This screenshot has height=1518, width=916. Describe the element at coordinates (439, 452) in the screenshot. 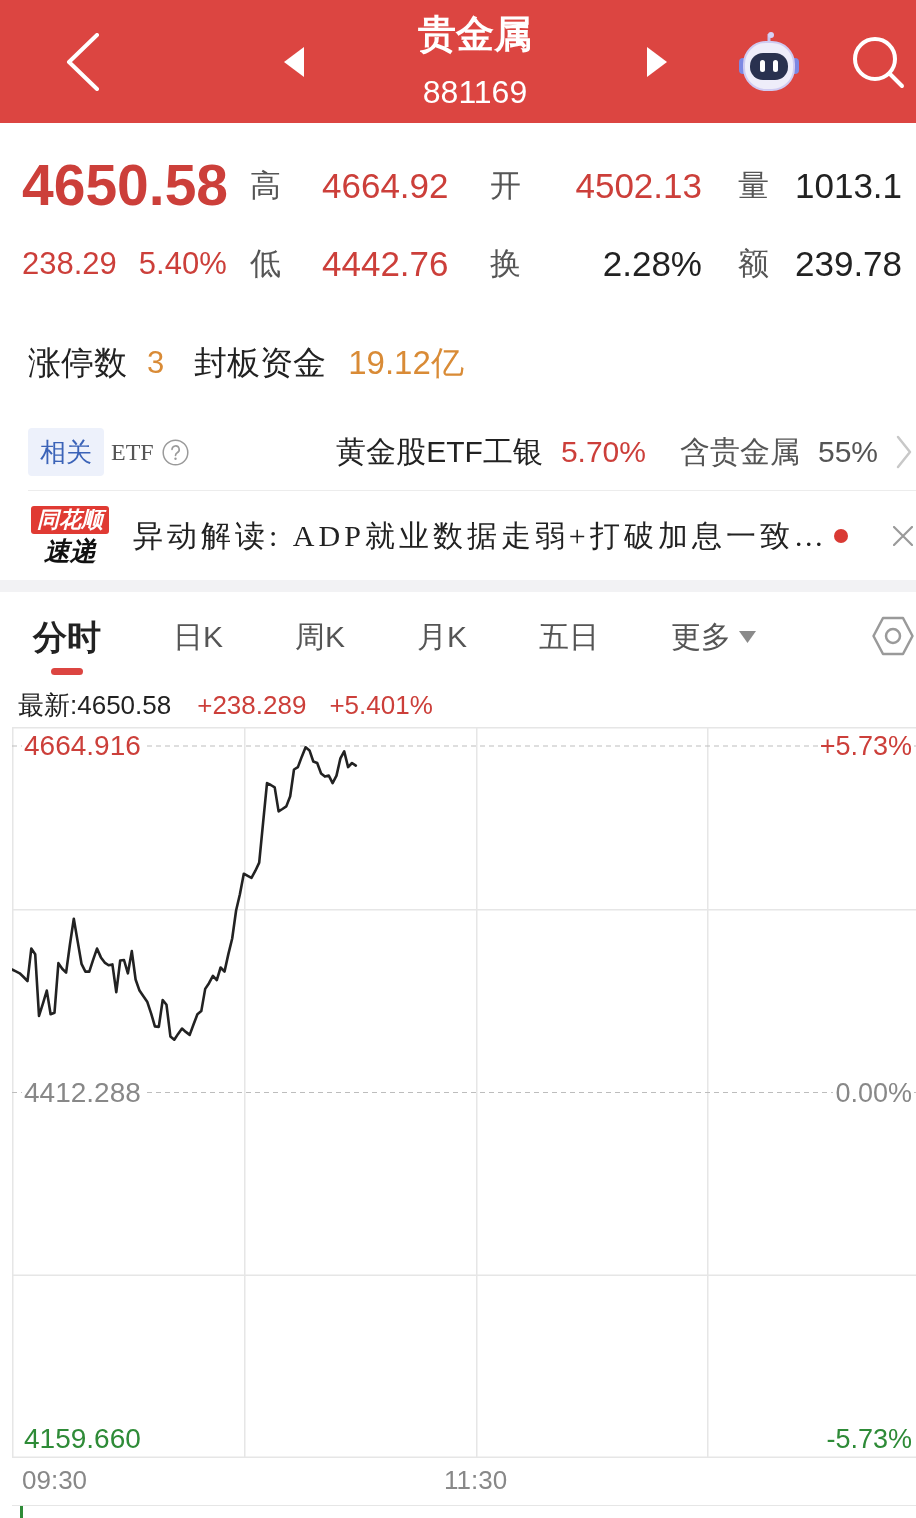

I see `etf-name: 黄金股ETF工银` at that location.